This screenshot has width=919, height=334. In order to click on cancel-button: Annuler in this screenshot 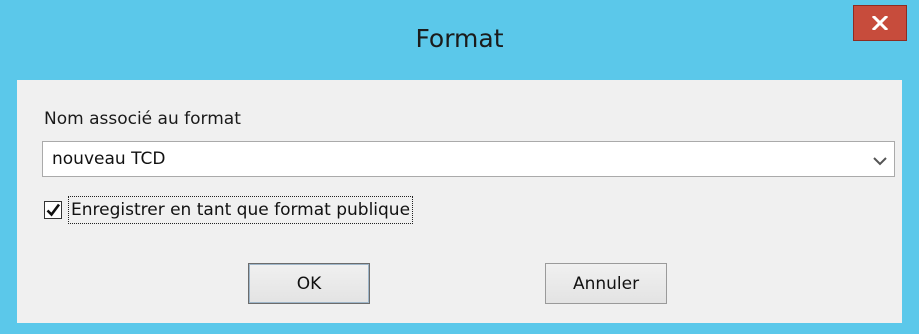, I will do `click(606, 283)`.